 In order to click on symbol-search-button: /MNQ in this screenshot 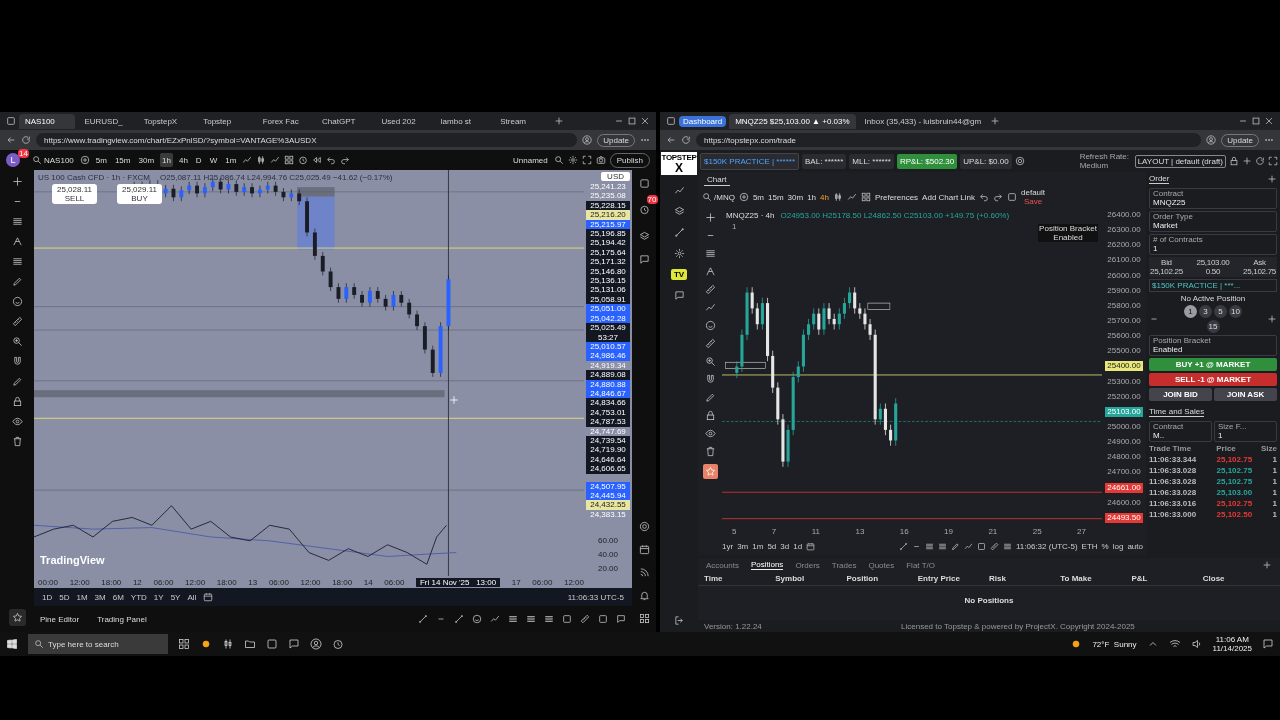, I will do `click(718, 197)`.